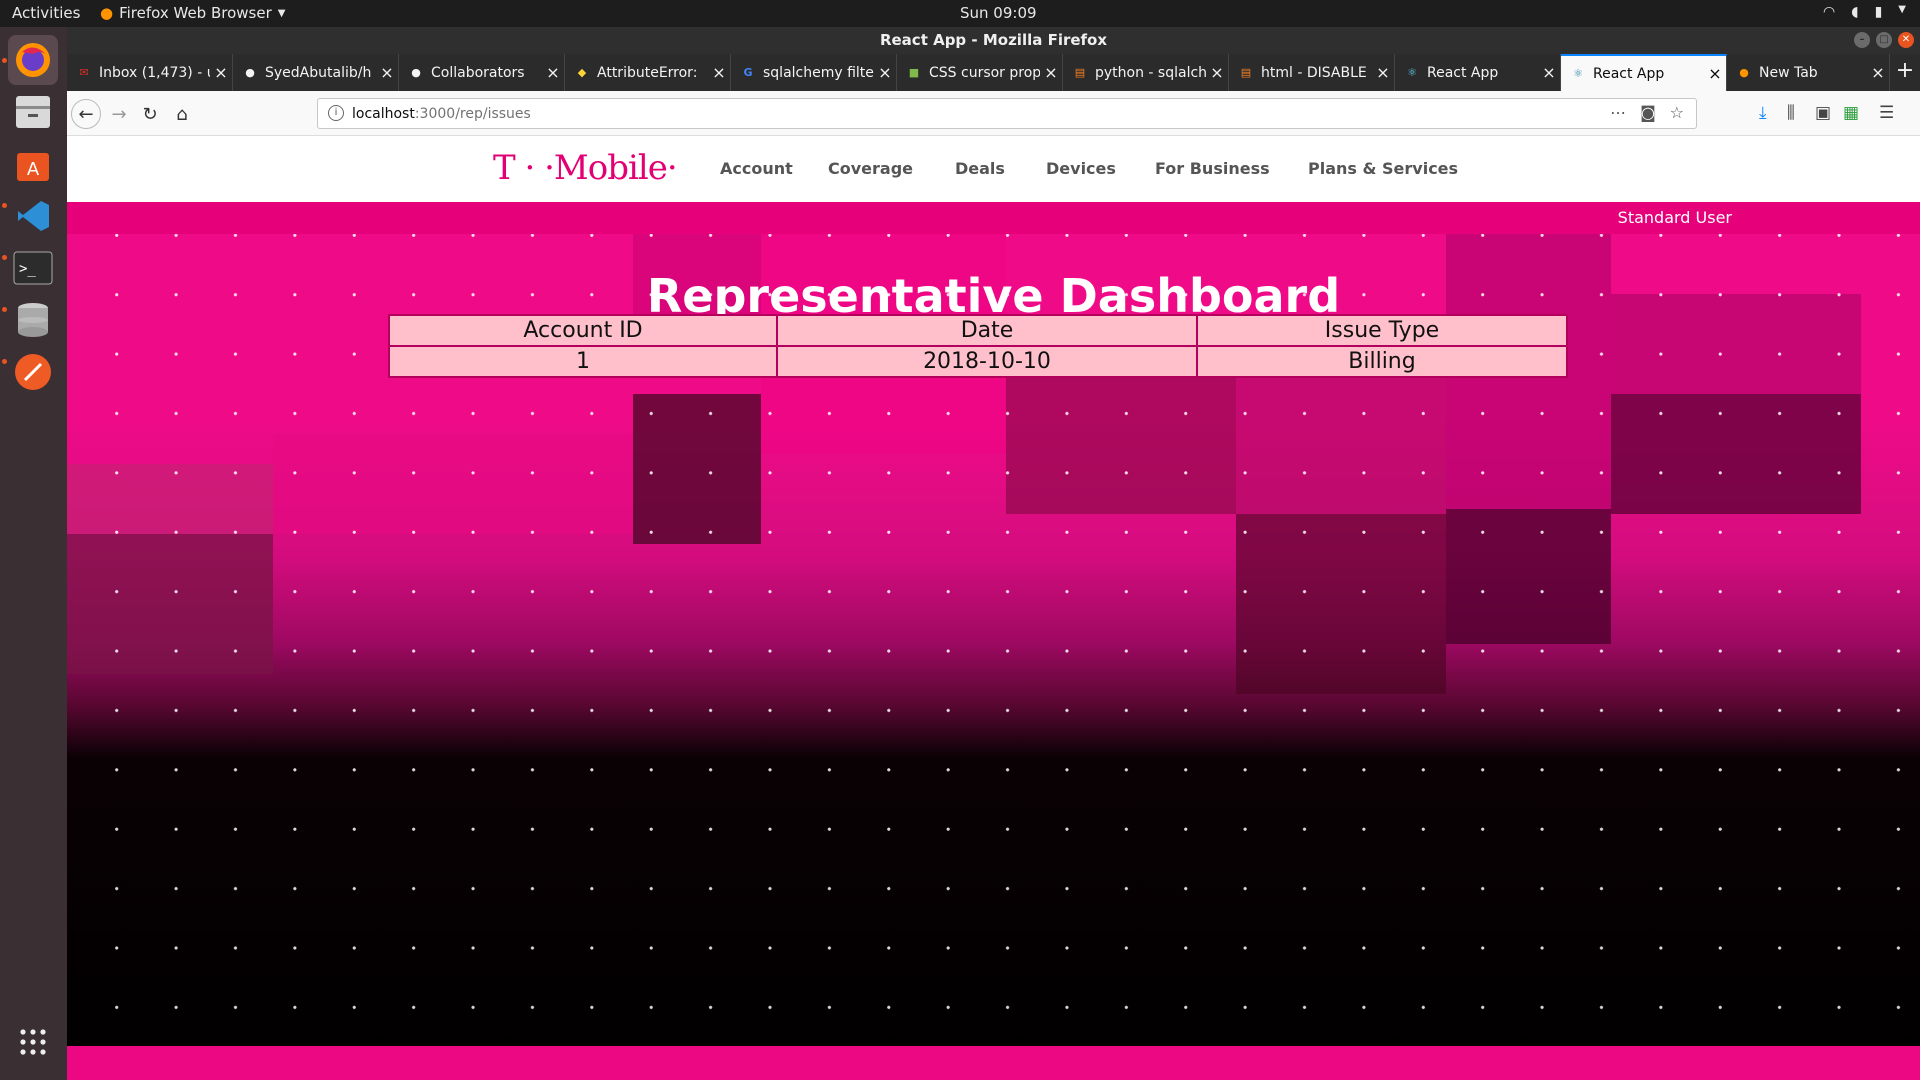  I want to click on software-center-launcher: A, so click(33, 164).